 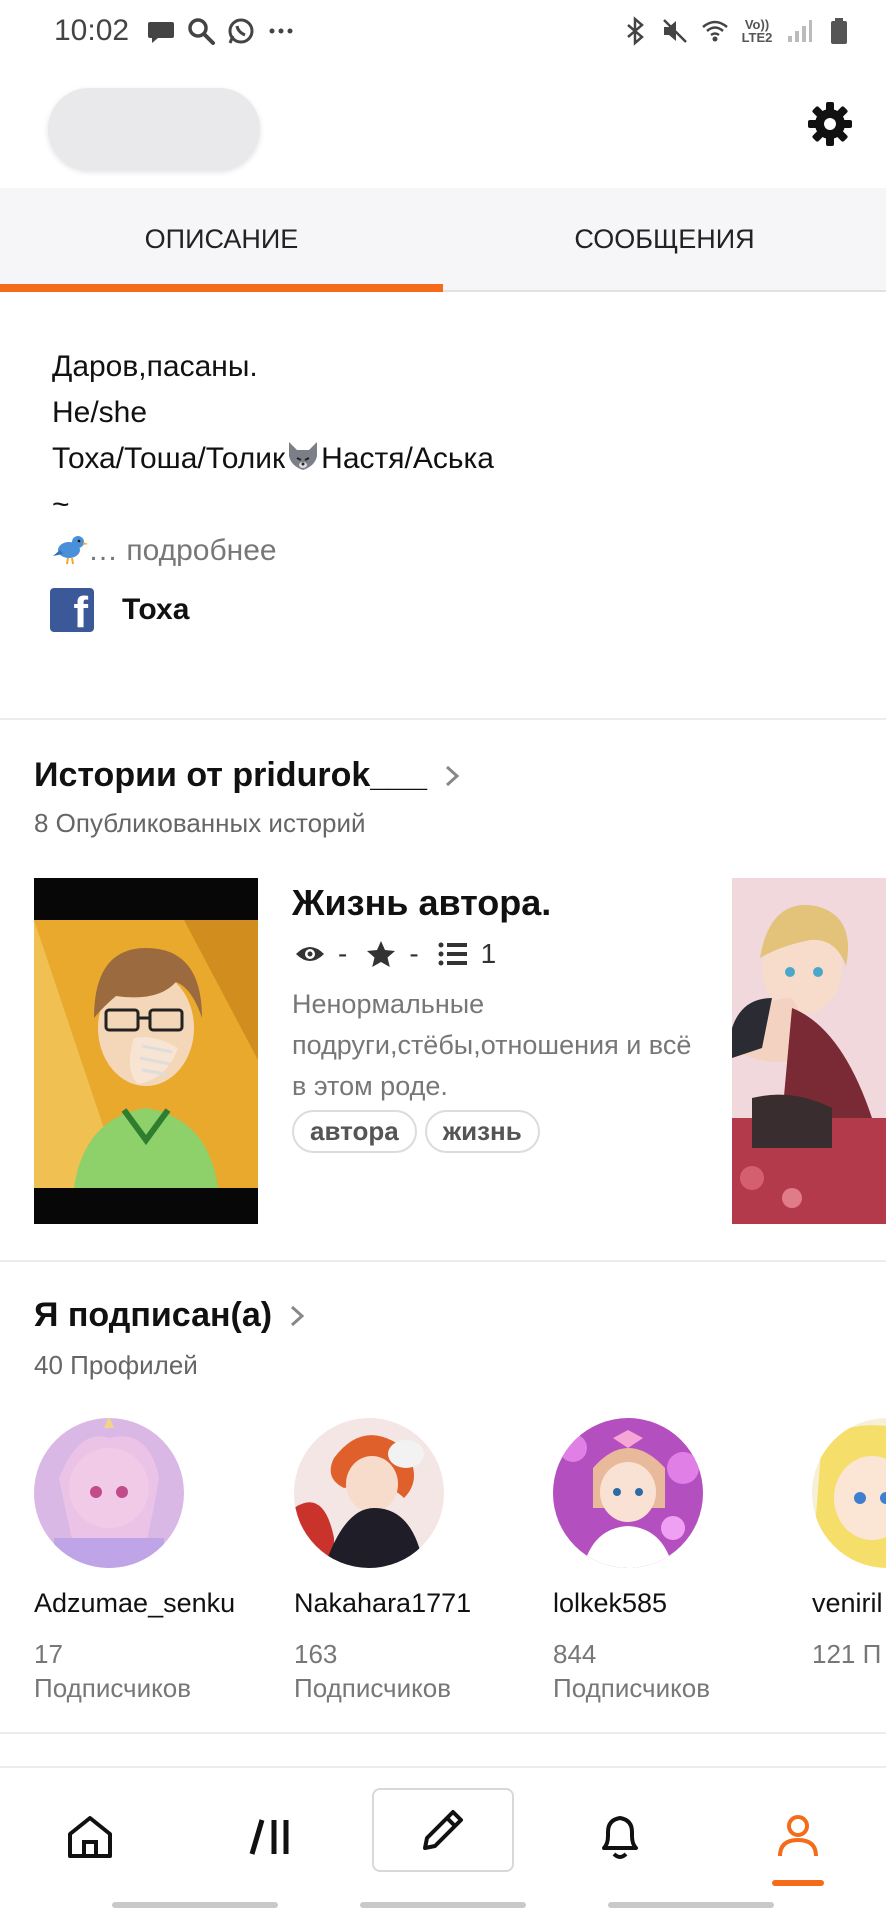 I want to click on bottom-navigation, so click(x=443, y=1843).